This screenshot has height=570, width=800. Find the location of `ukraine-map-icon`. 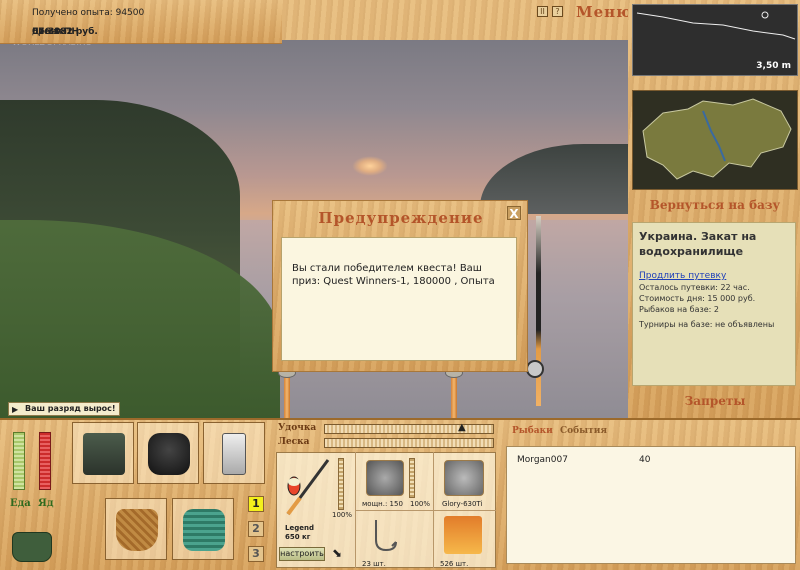

ukraine-map-icon is located at coordinates (715, 140).